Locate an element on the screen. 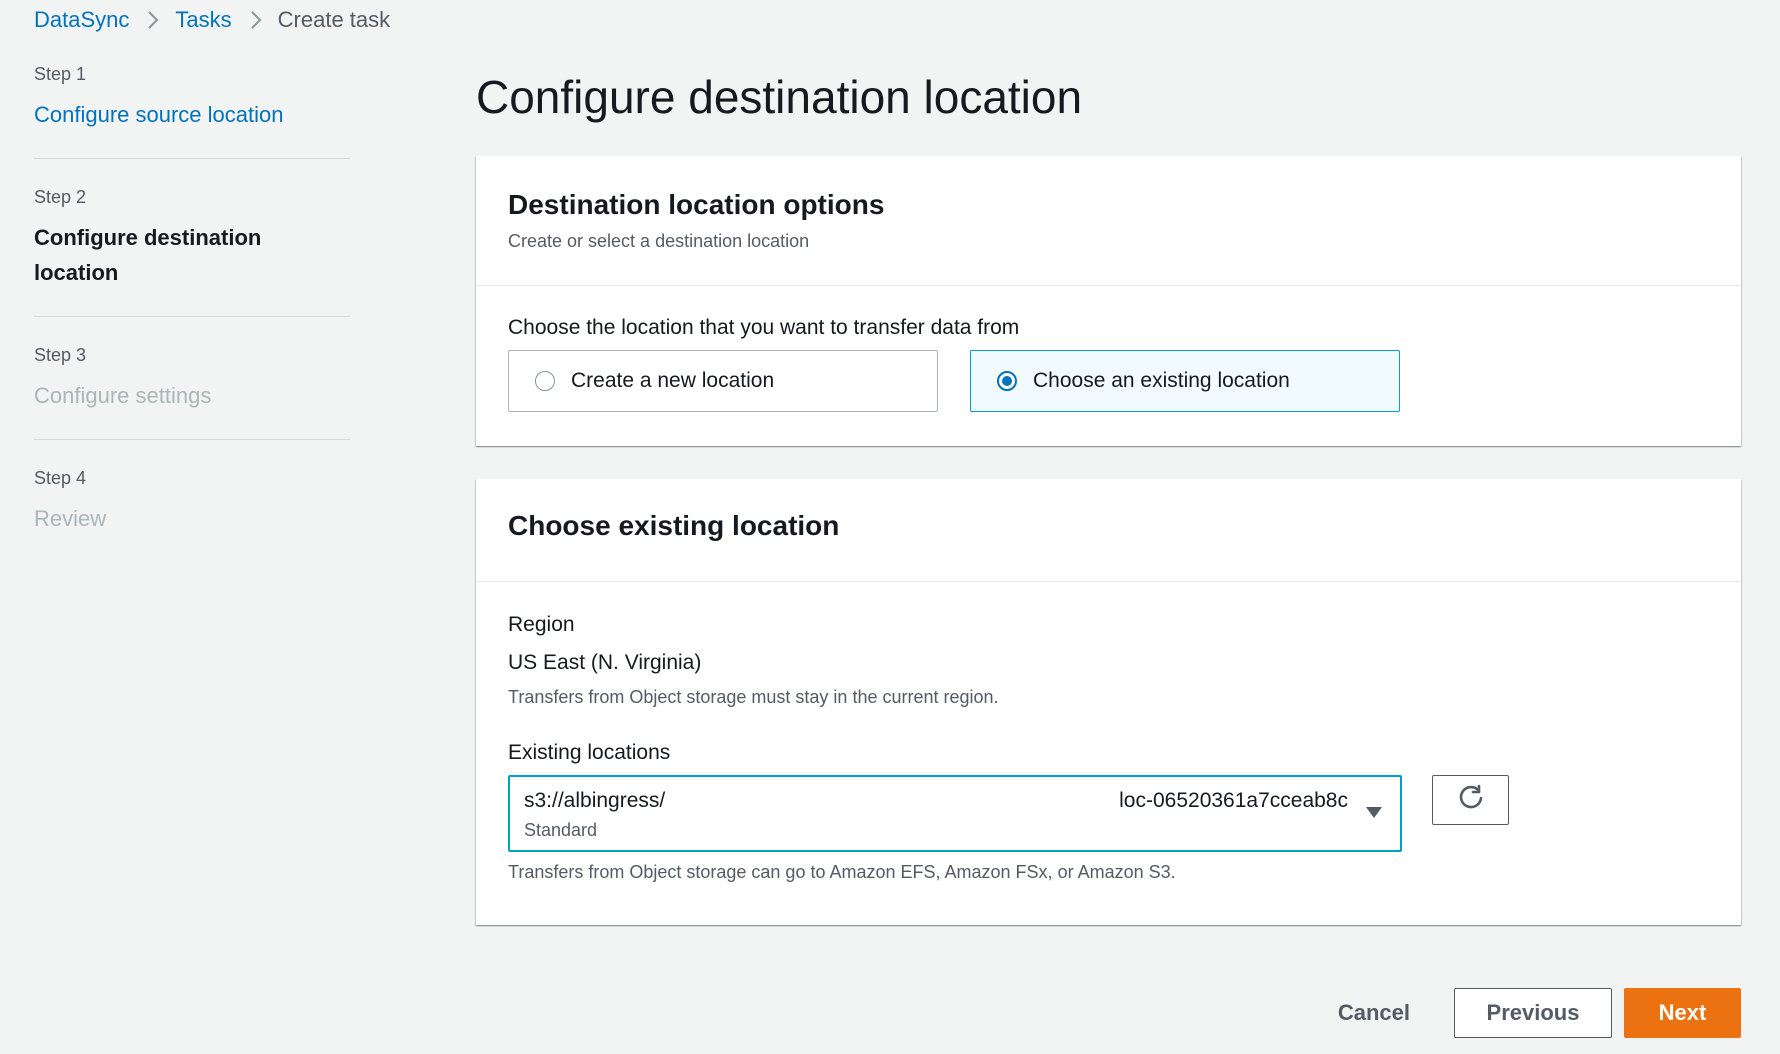 The image size is (1780, 1054). step-number: Step 2 is located at coordinates (60, 197).